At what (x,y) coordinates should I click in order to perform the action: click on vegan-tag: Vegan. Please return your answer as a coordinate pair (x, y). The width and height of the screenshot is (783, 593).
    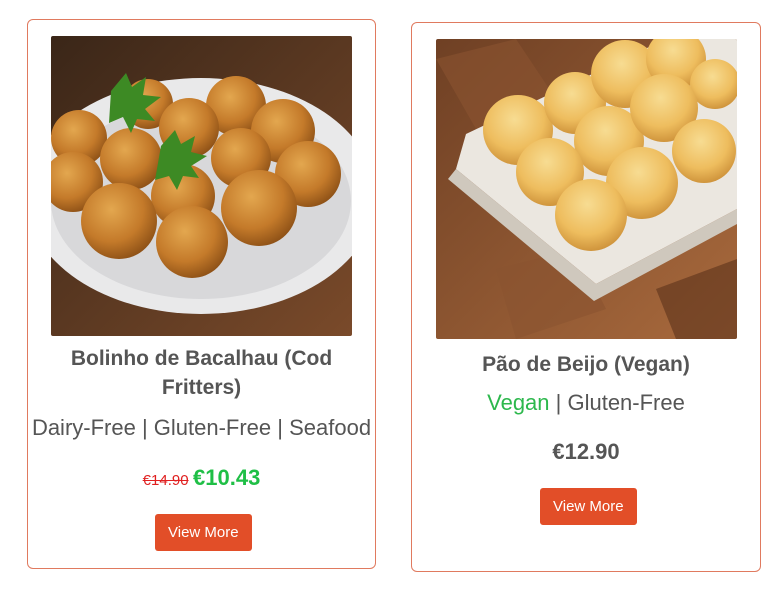
    Looking at the image, I should click on (518, 402).